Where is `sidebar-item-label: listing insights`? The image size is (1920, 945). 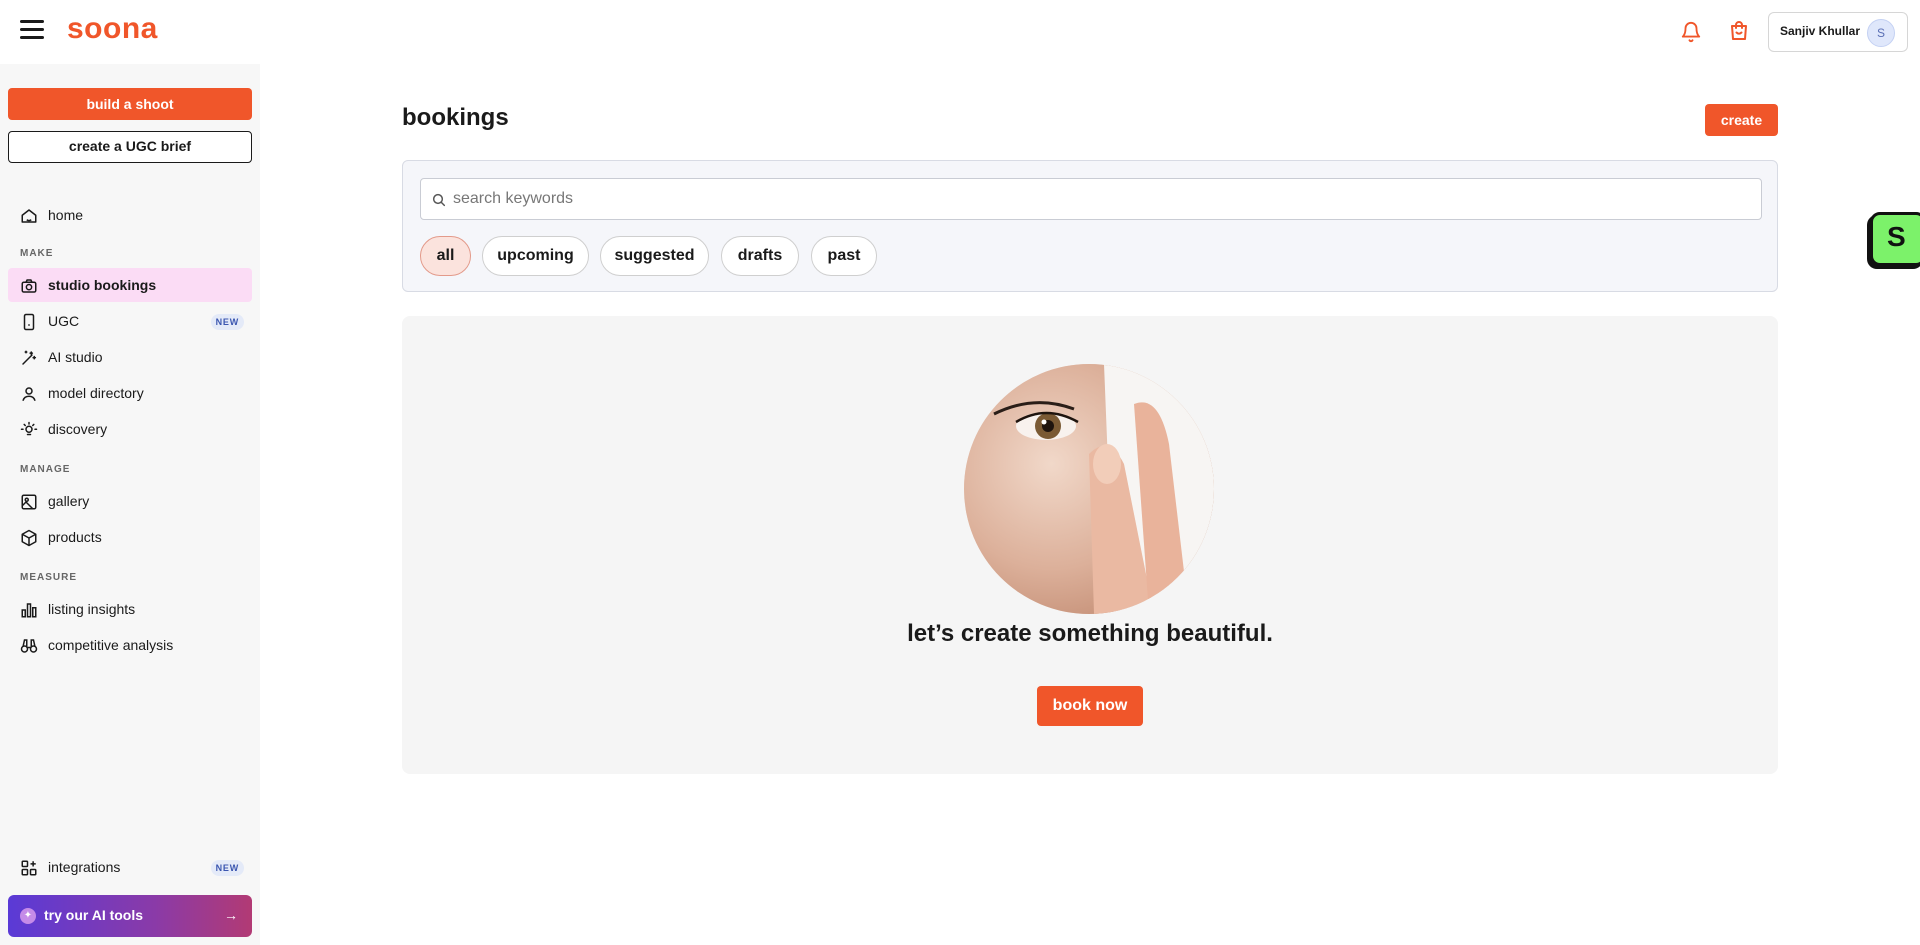 sidebar-item-label: listing insights is located at coordinates (92, 609).